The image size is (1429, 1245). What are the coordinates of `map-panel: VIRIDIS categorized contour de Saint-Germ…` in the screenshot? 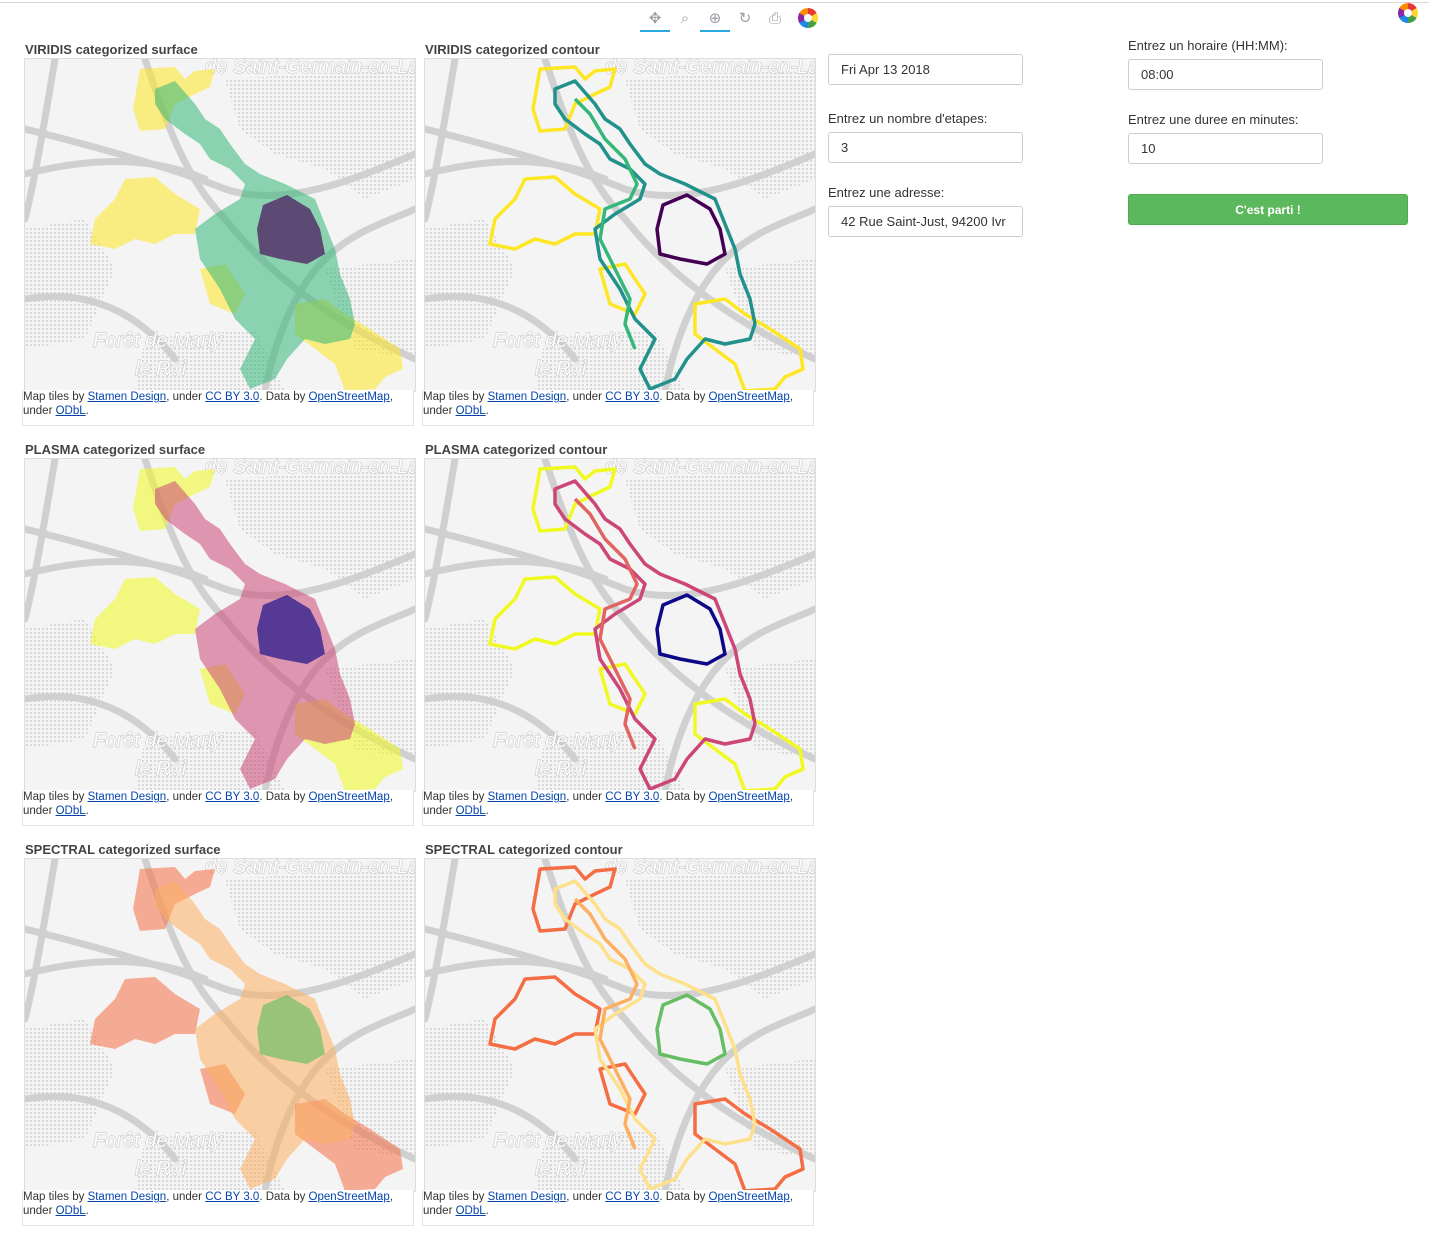 It's located at (619, 235).